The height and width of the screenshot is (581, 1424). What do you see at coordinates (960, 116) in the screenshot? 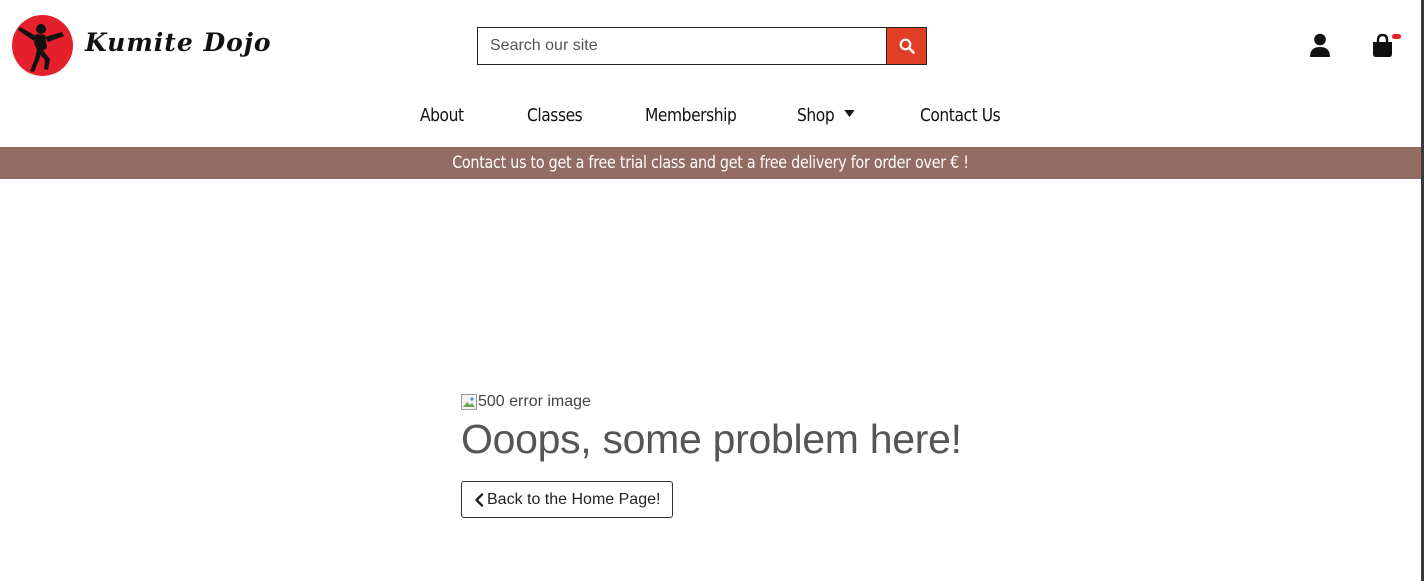
I see `nav-item-contact-us: Contact Us` at bounding box center [960, 116].